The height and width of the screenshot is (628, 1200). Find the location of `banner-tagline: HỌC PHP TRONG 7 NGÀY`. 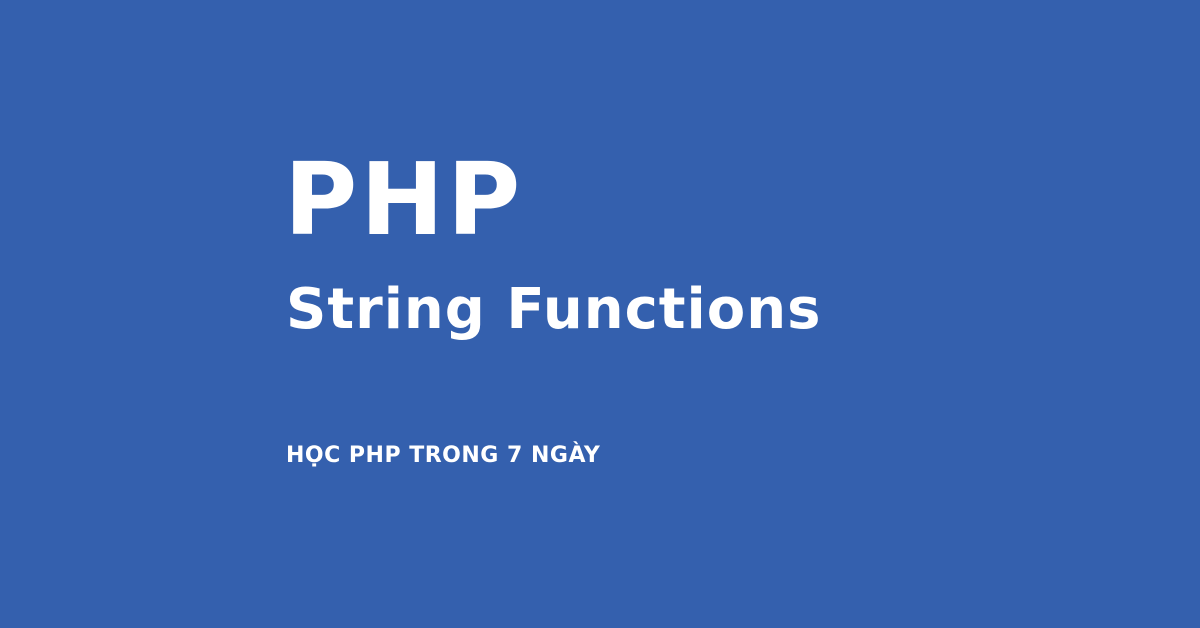

banner-tagline: HỌC PHP TRONG 7 NGÀY is located at coordinates (443, 455).